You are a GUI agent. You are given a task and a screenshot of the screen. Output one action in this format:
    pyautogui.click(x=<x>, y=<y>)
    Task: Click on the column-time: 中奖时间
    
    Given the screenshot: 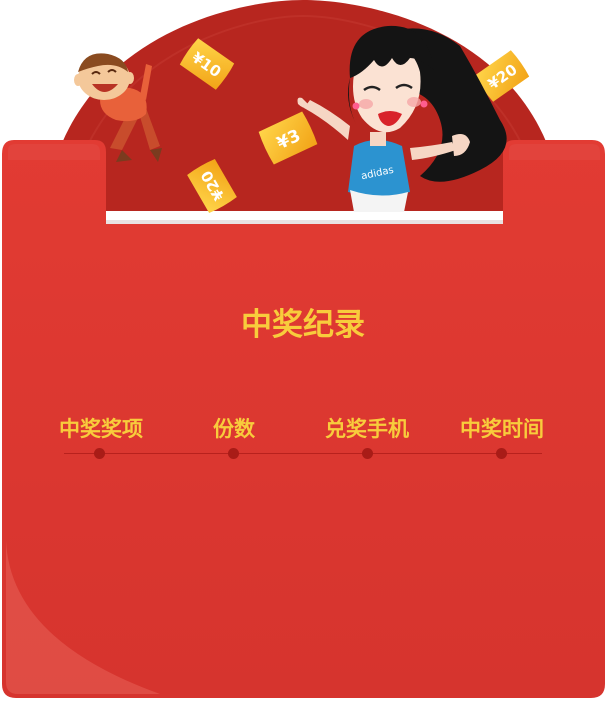 What is the action you would take?
    pyautogui.click(x=502, y=429)
    